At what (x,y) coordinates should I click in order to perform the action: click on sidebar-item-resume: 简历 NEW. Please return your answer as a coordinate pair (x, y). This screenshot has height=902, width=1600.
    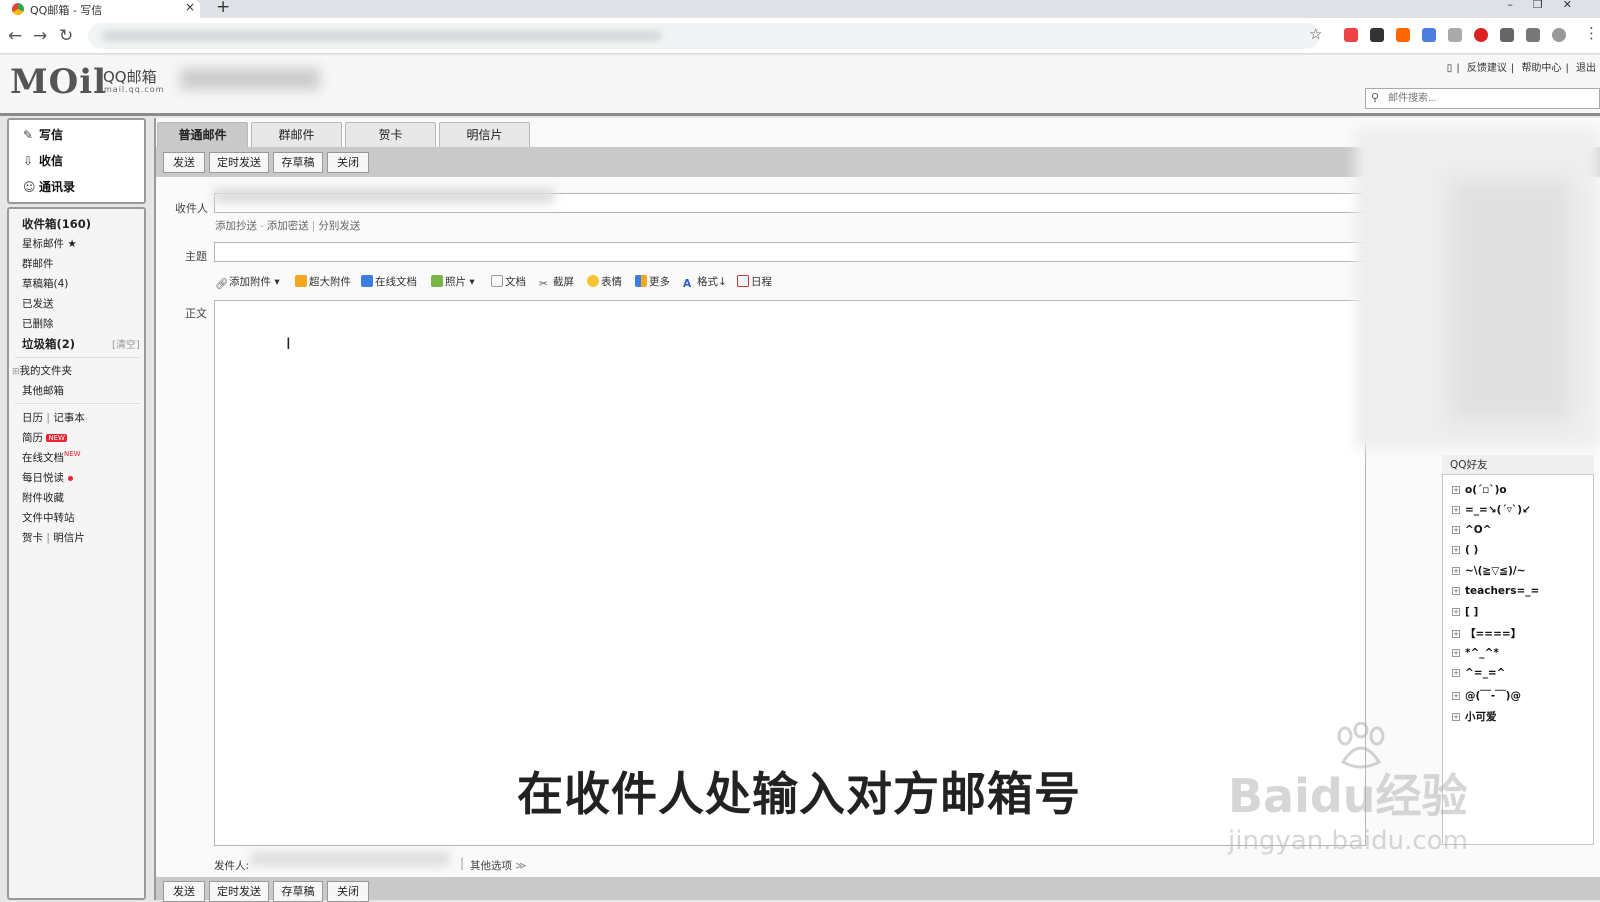
    Looking at the image, I should click on (44, 437).